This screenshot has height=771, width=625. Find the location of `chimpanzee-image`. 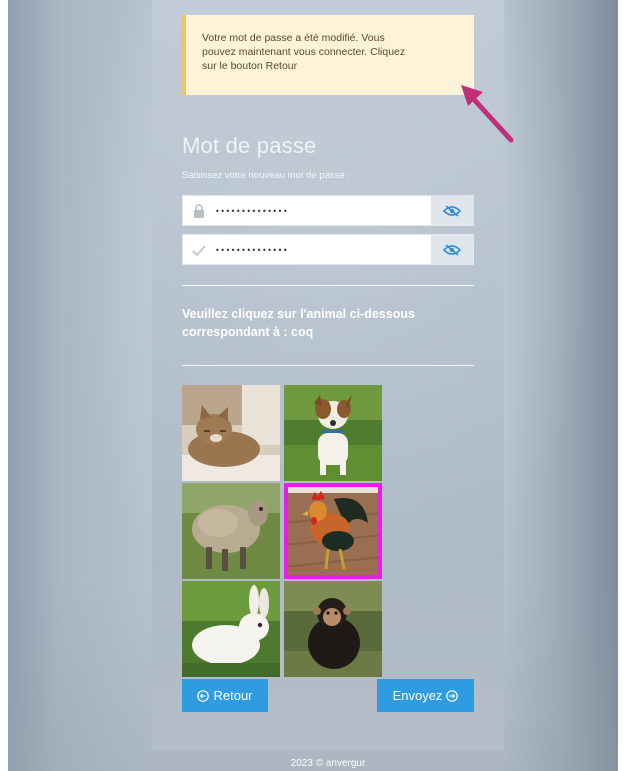

chimpanzee-image is located at coordinates (333, 629).